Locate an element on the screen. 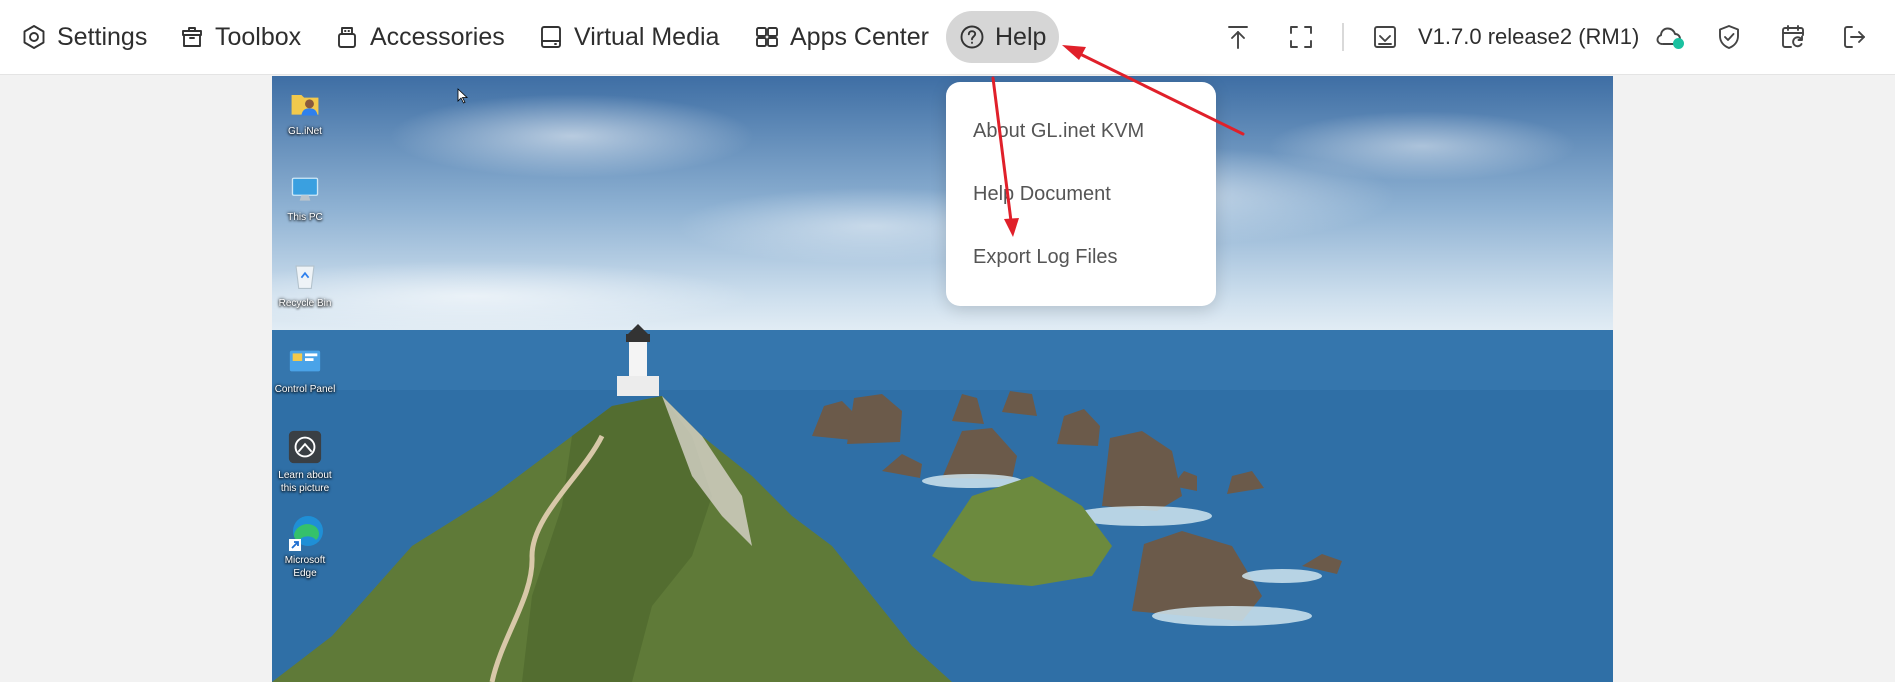  security-button is located at coordinates (1729, 37).